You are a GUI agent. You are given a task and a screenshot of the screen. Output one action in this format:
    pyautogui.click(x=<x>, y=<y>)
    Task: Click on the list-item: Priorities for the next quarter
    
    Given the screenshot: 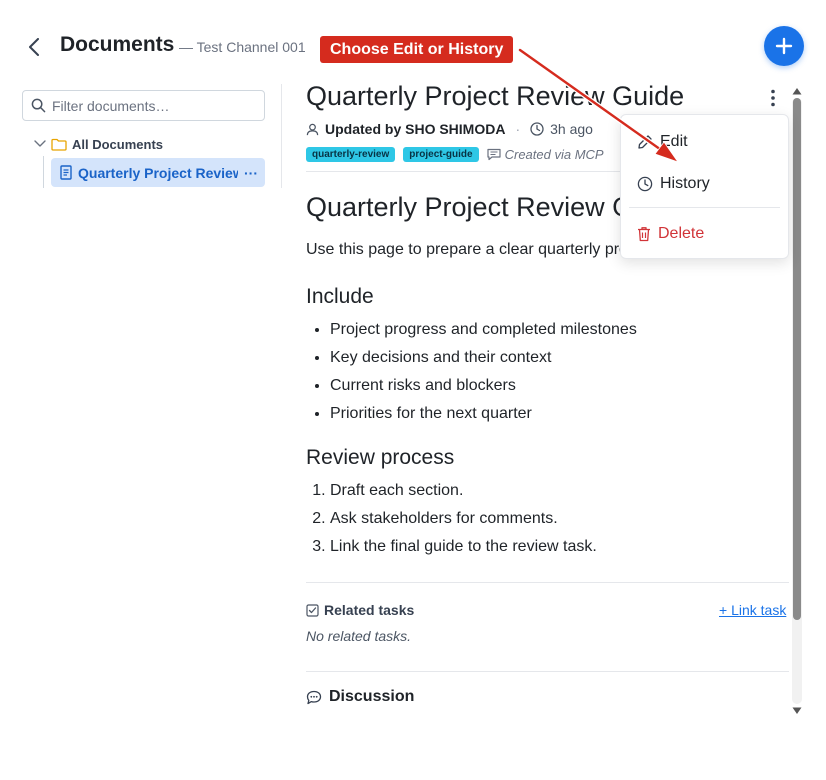 What is the action you would take?
    pyautogui.click(x=483, y=414)
    